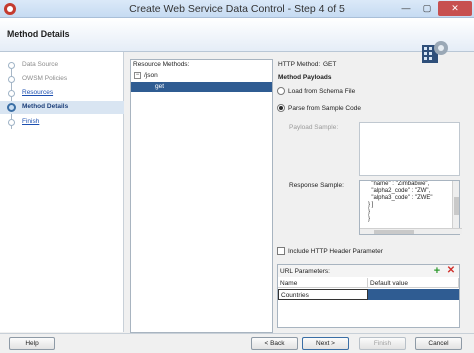 The width and height of the screenshot is (474, 353). Describe the element at coordinates (11, 107) in the screenshot. I see `current-step-icon` at that location.